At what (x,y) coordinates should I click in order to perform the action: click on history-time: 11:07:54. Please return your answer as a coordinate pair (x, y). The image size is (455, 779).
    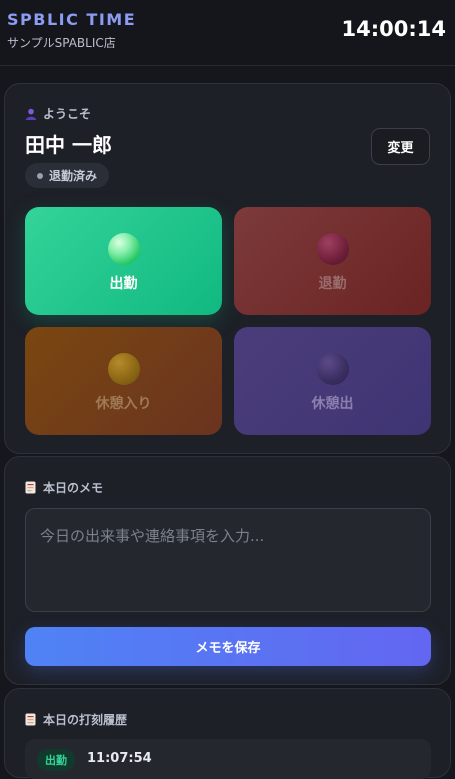
    Looking at the image, I should click on (119, 758).